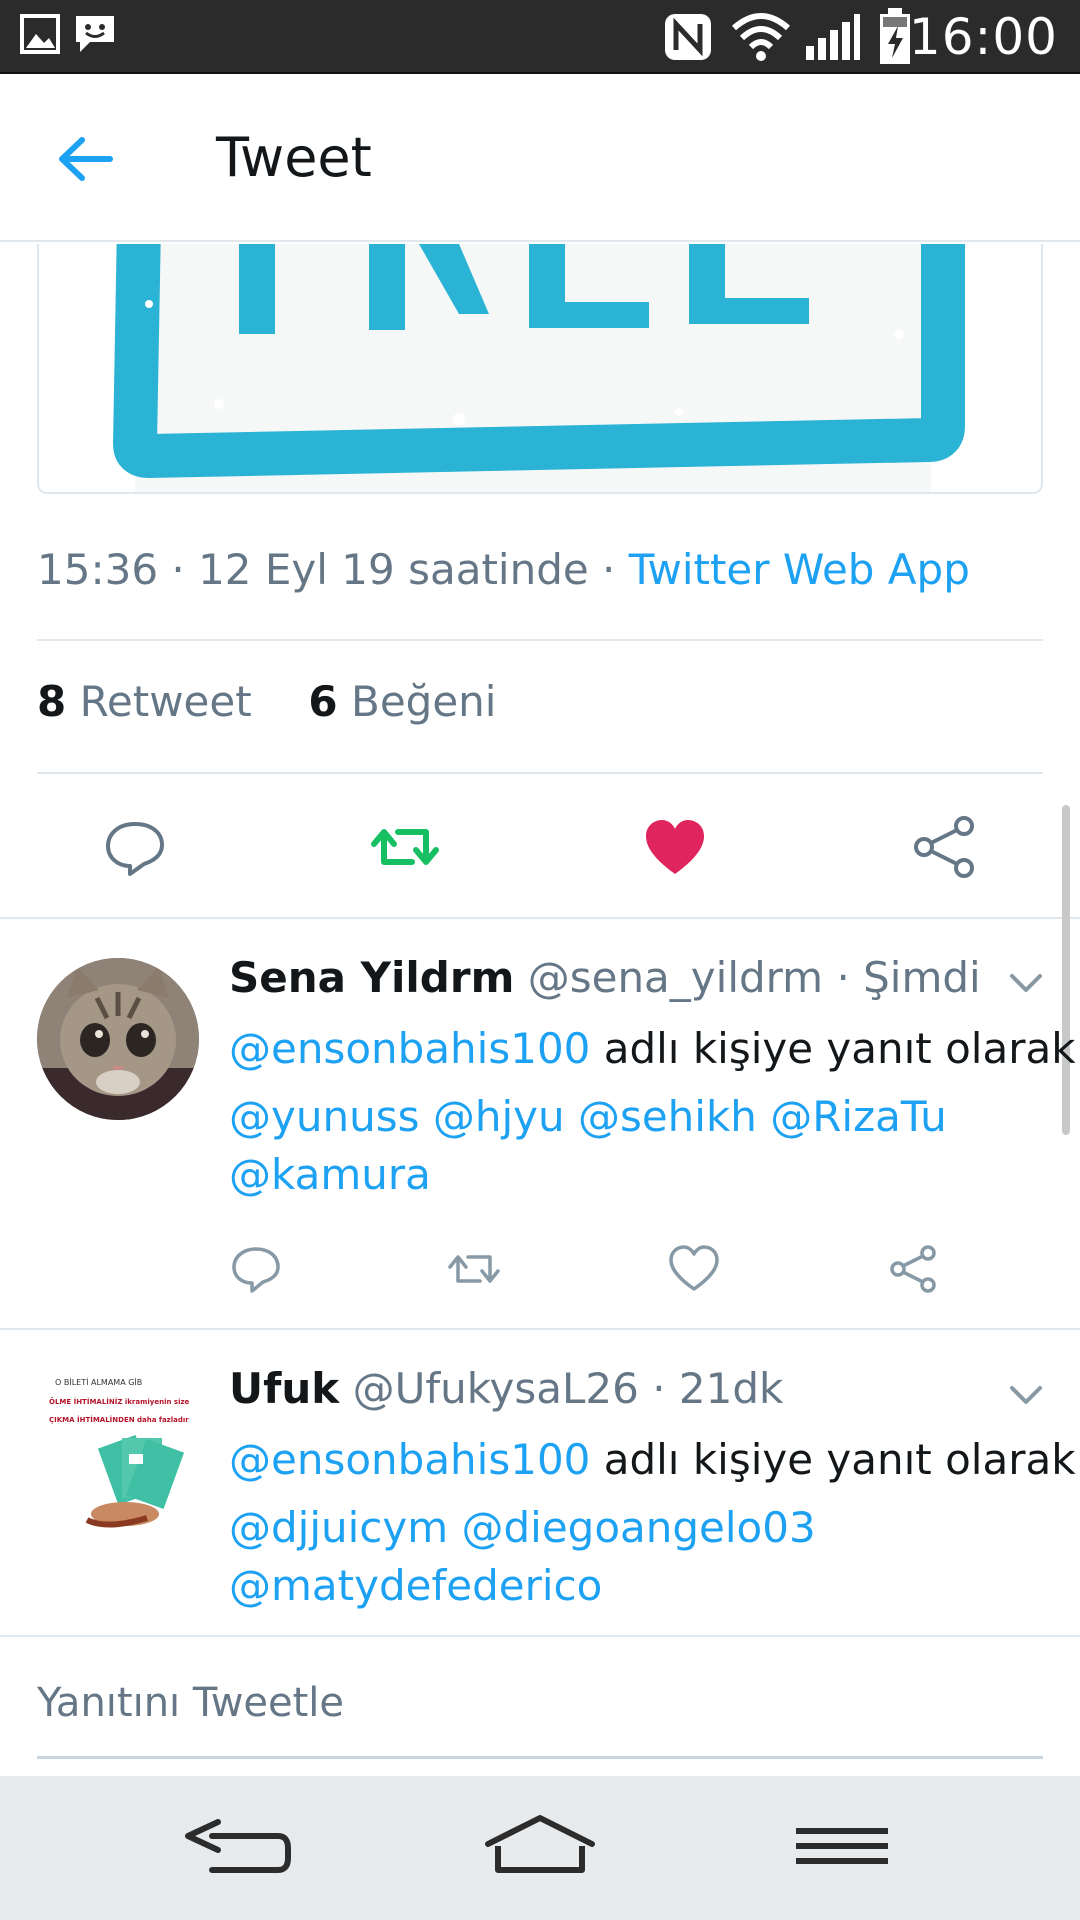 This screenshot has height=1920, width=1080. What do you see at coordinates (119, 1402) in the screenshot?
I see `avatar-caption: ÖLME İHTİMALİNİZ ikramiyenin size` at bounding box center [119, 1402].